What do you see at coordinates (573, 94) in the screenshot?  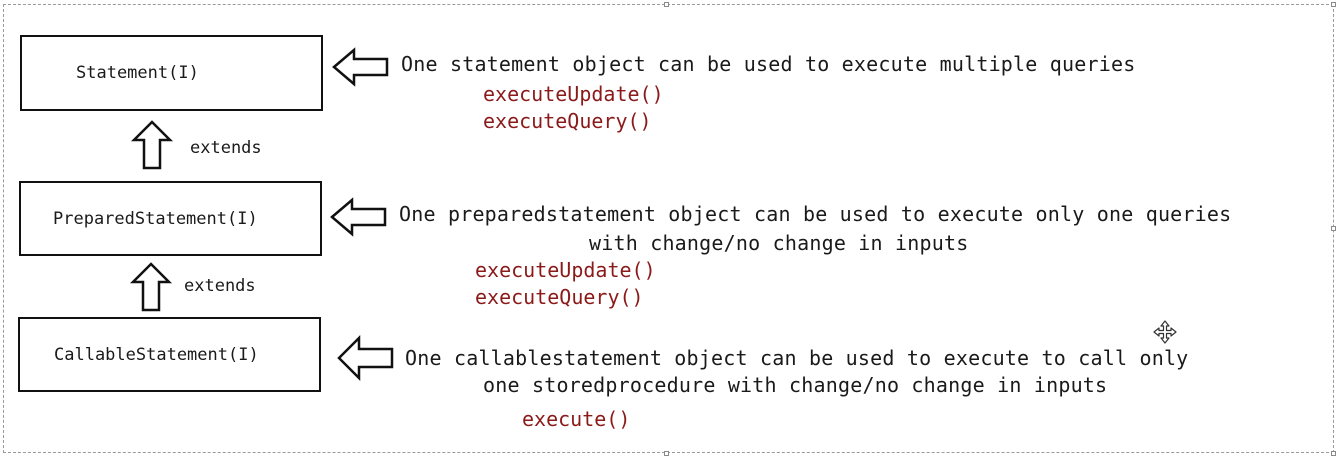 I see `statement-method-1: executeUpdate()` at bounding box center [573, 94].